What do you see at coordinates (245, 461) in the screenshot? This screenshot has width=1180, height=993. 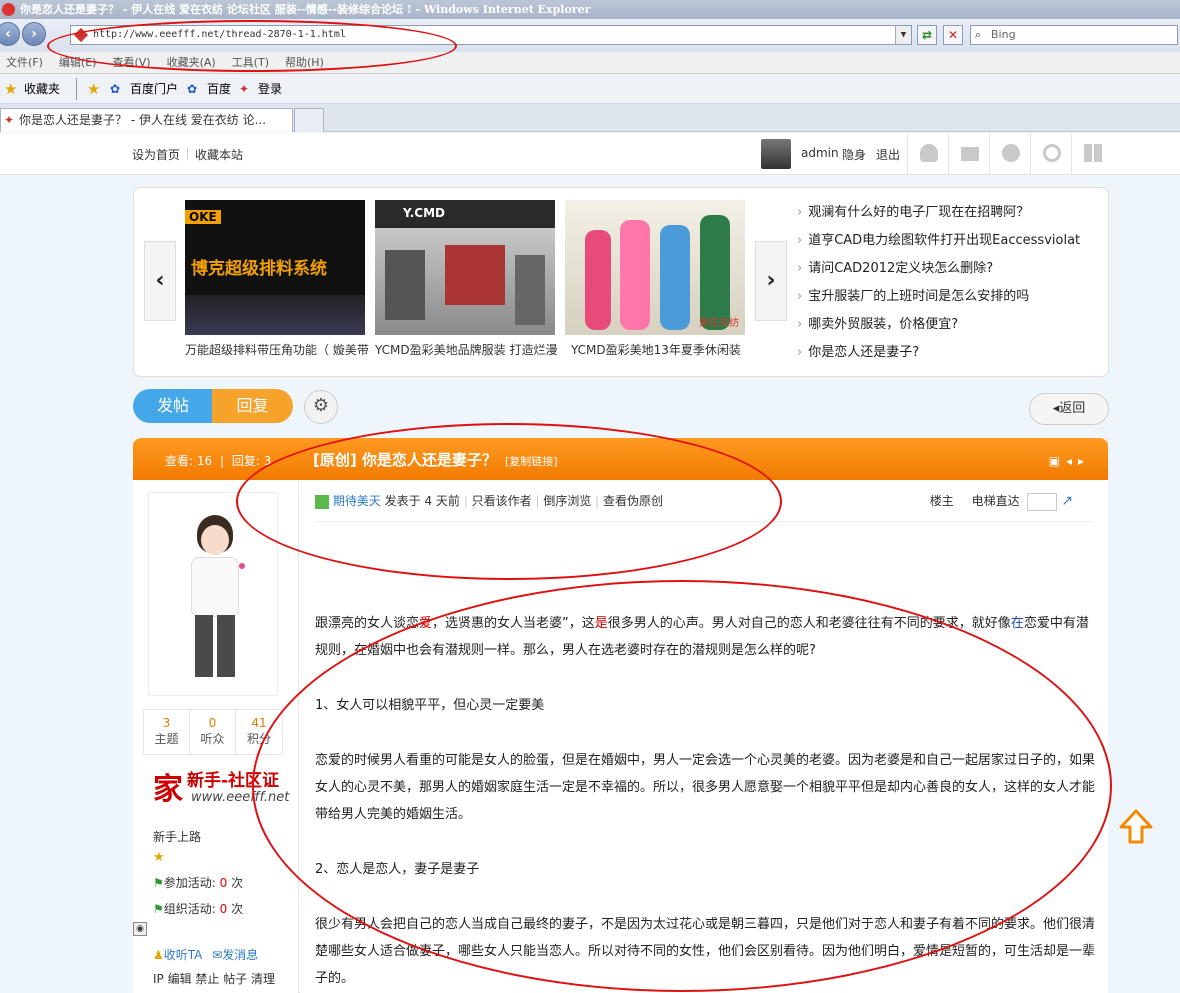 I see `replies-label: 回复:` at bounding box center [245, 461].